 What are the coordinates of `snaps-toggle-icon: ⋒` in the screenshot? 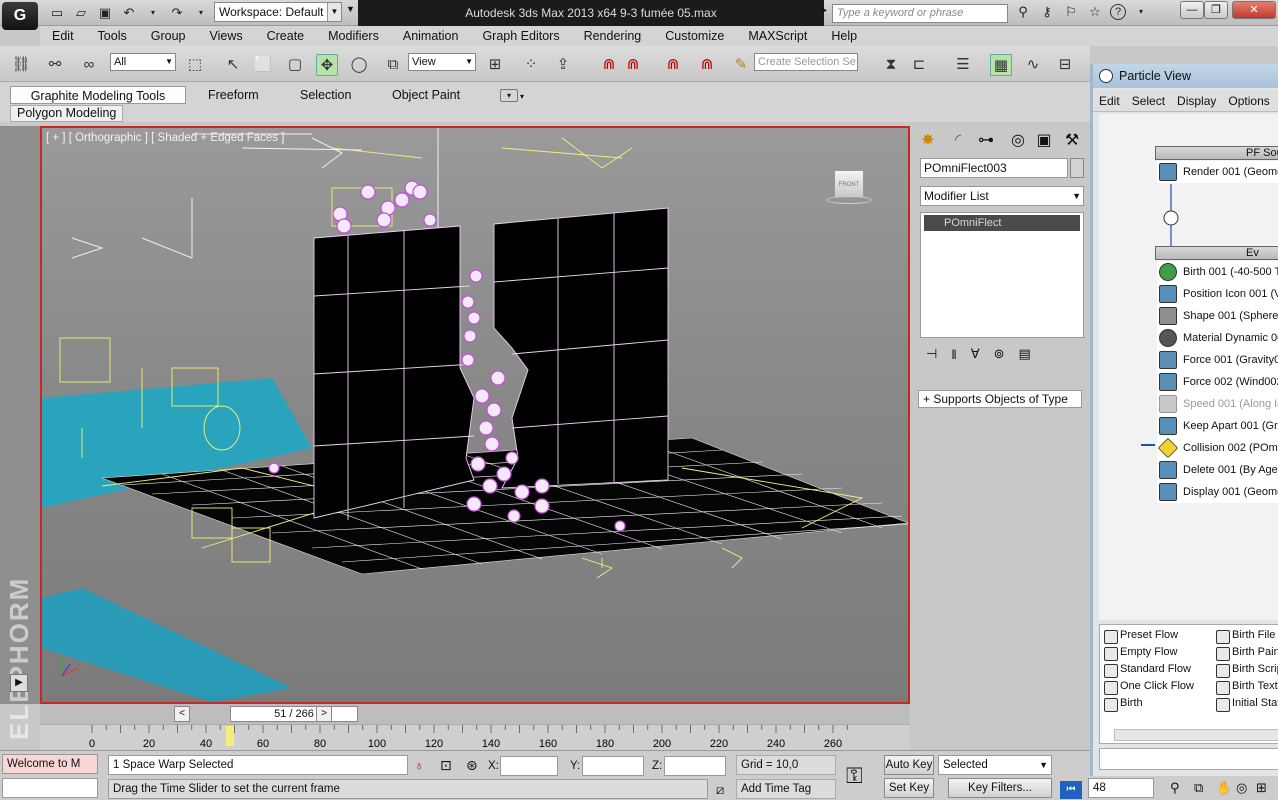 It's located at (609, 65).